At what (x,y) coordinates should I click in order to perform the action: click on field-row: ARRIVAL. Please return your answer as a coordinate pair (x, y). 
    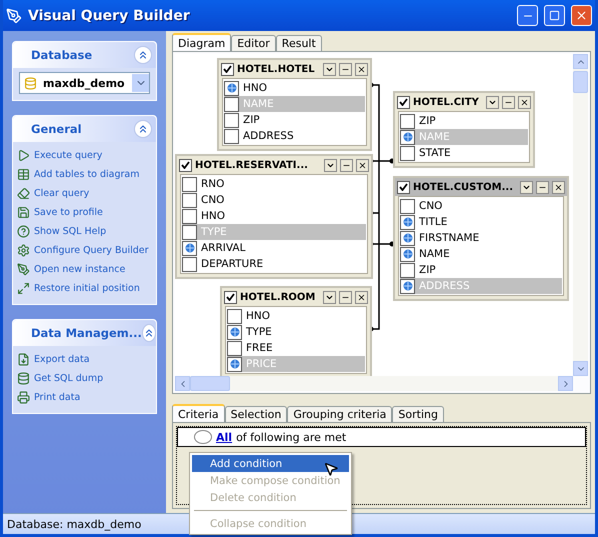
    Looking at the image, I should click on (274, 248).